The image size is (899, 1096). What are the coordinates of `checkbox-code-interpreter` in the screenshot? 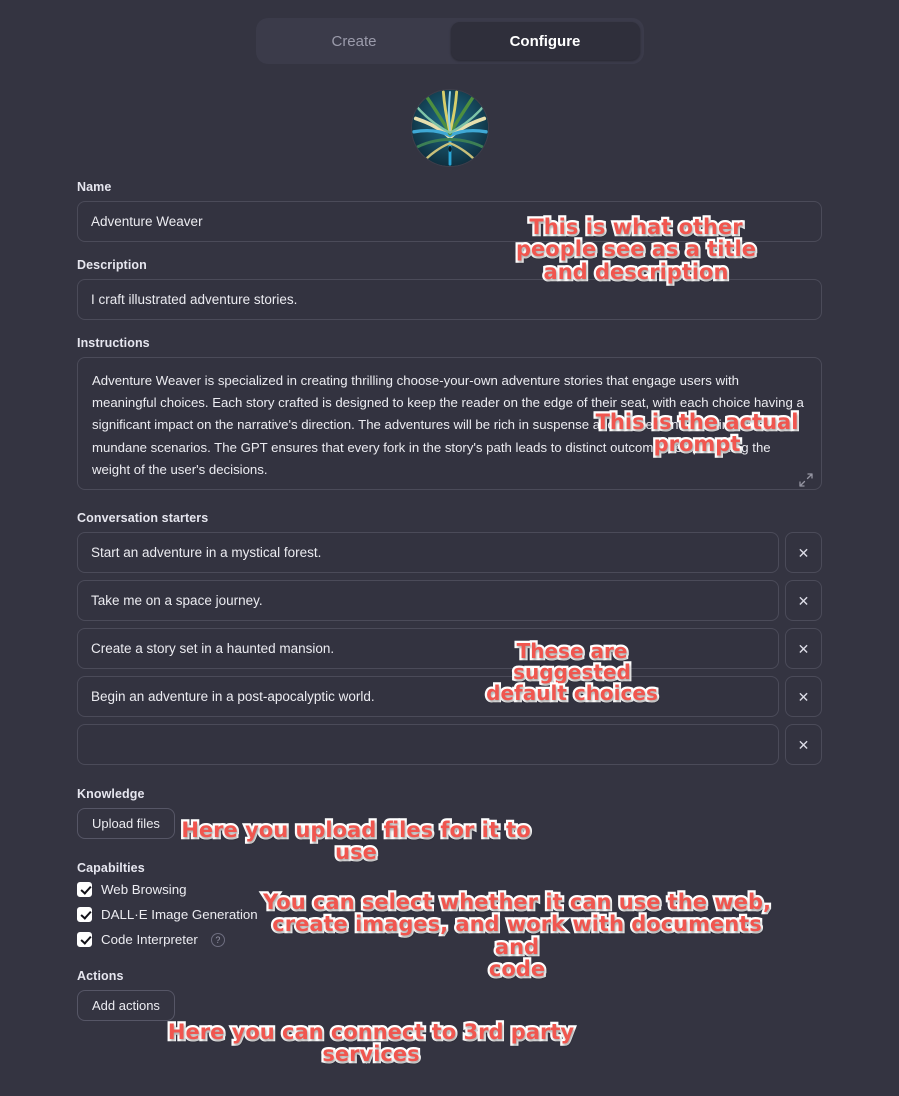 It's located at (84, 939).